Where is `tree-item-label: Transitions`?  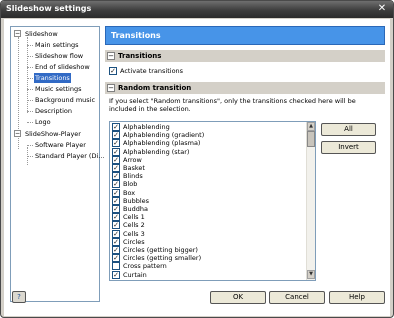 tree-item-label: Transitions is located at coordinates (52, 78).